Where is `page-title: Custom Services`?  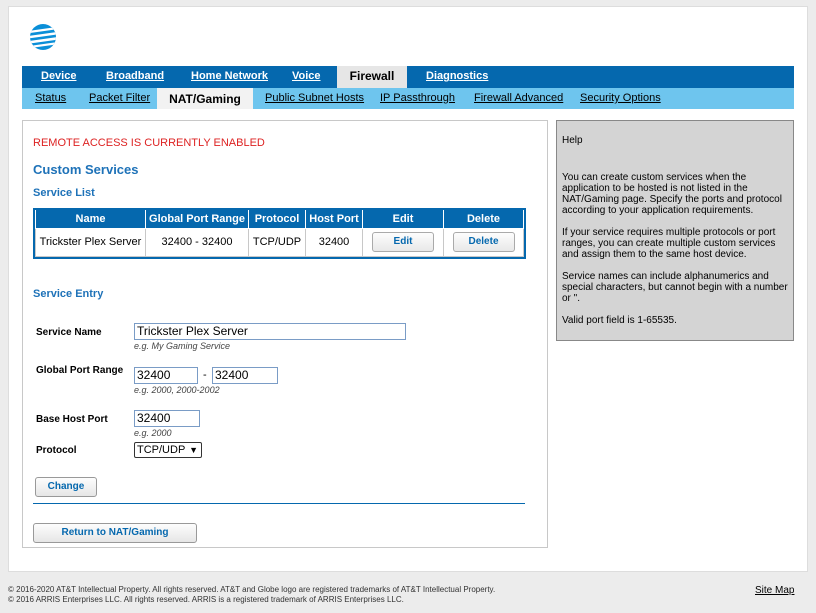 page-title: Custom Services is located at coordinates (86, 169).